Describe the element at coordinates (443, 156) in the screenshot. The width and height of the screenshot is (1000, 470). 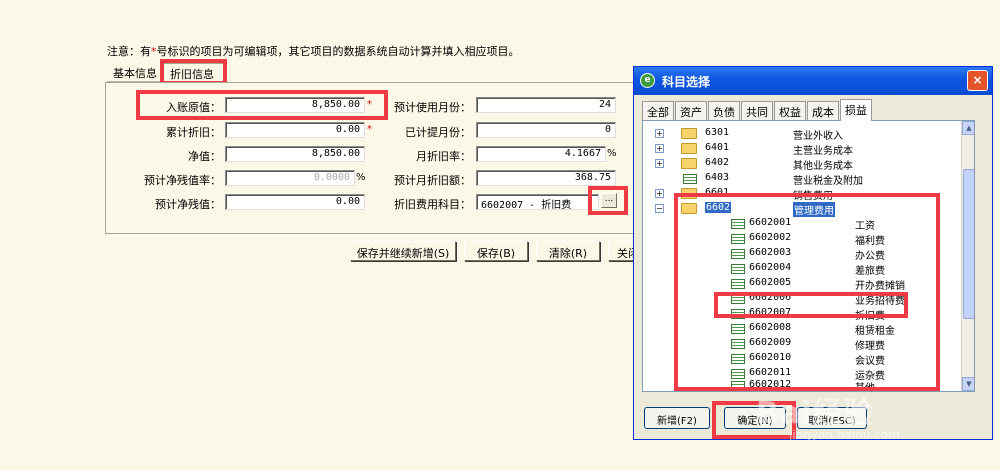
I see `monthly-rate-label: 月折旧率：` at that location.